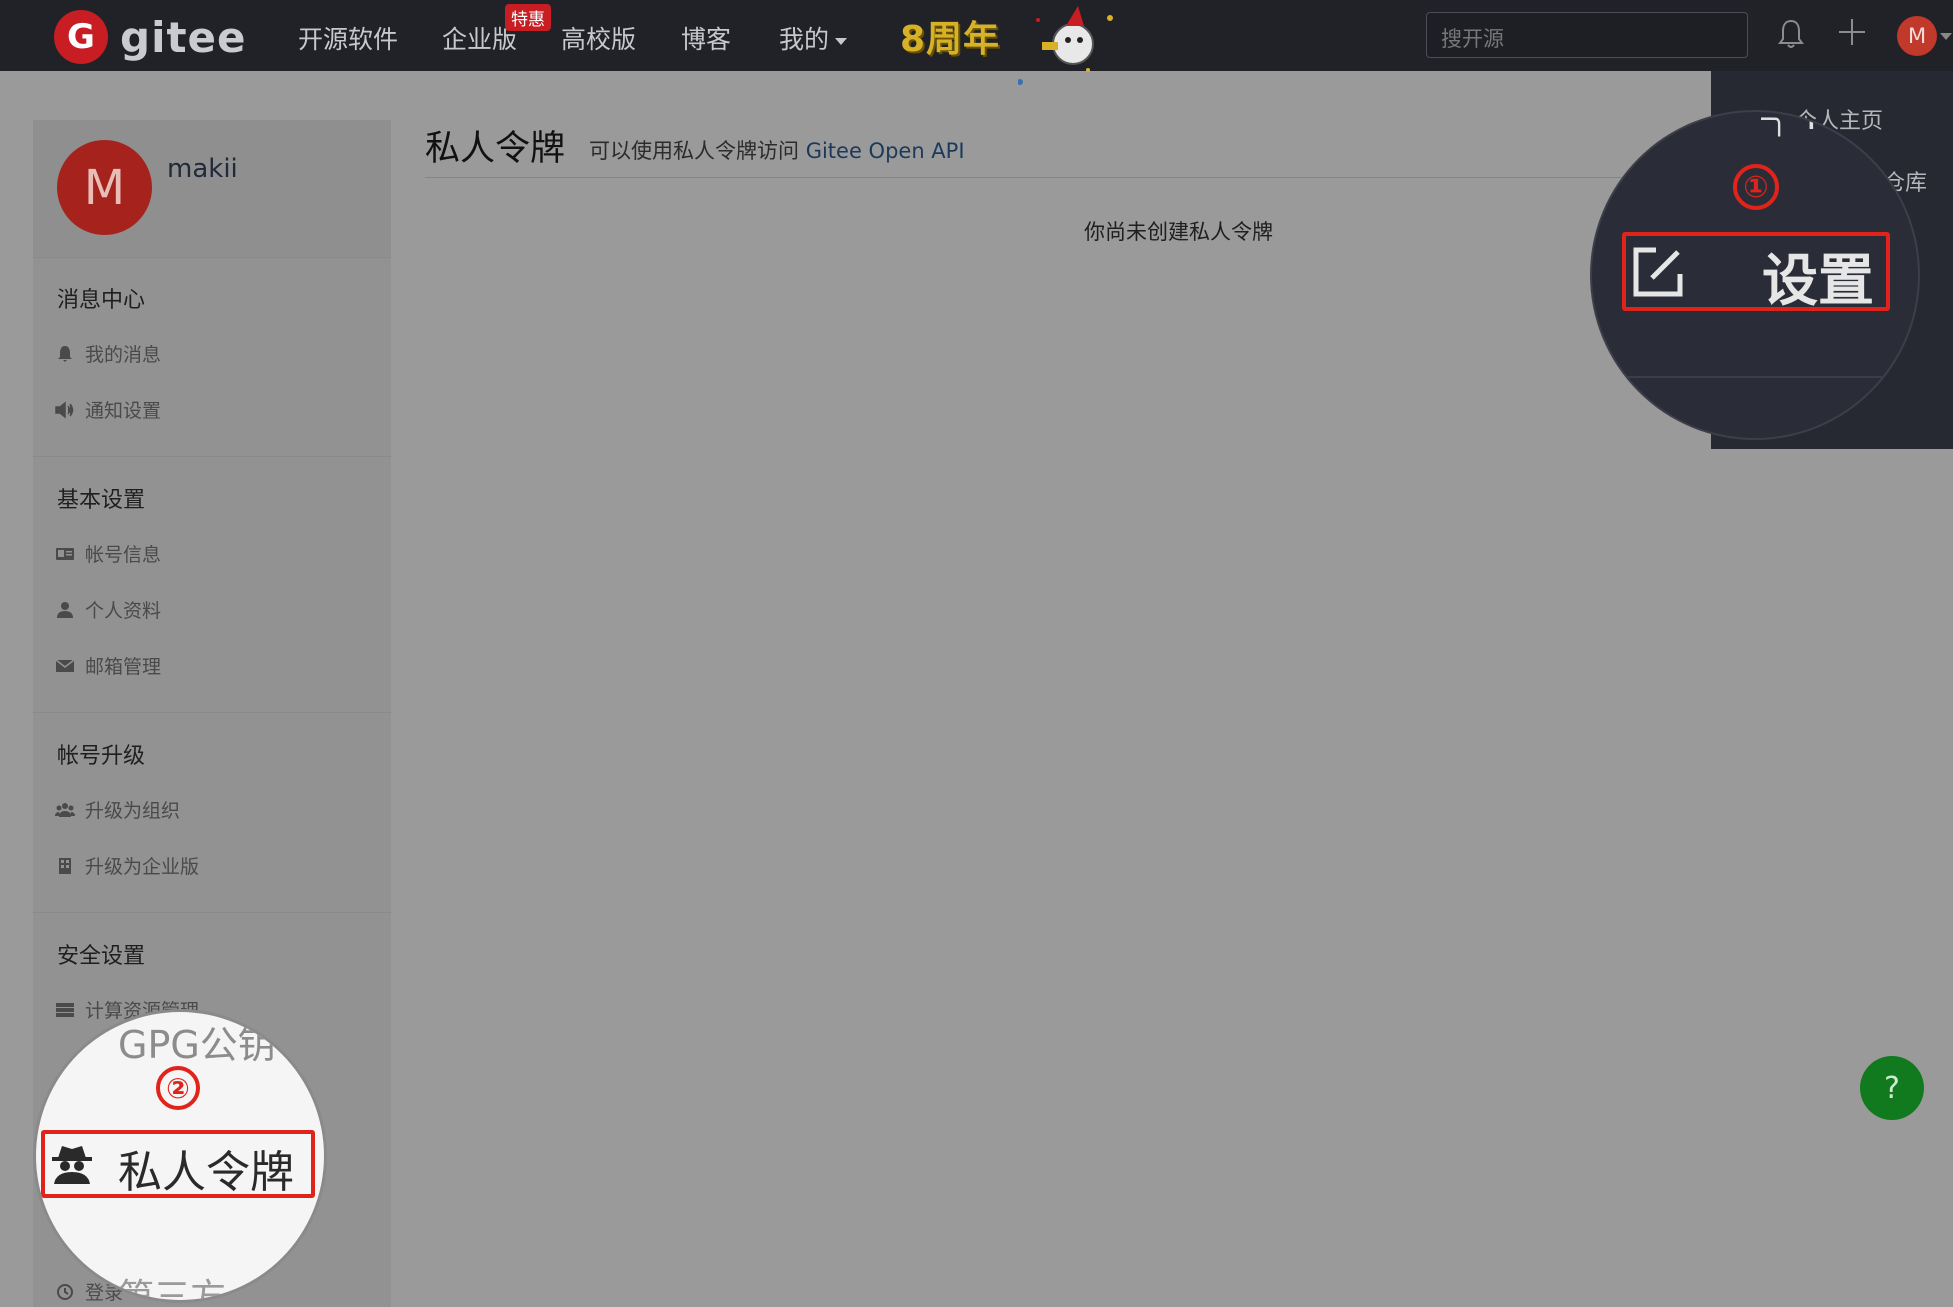 This screenshot has width=1953, height=1307. What do you see at coordinates (1852, 32) in the screenshot?
I see `plus-icon` at bounding box center [1852, 32].